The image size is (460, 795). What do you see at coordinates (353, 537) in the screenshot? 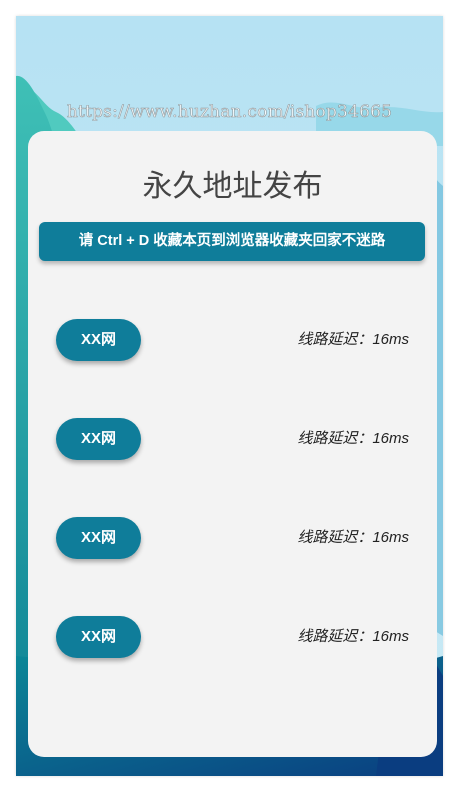
I see `route-latency-3: 线路延迟：16ms` at bounding box center [353, 537].